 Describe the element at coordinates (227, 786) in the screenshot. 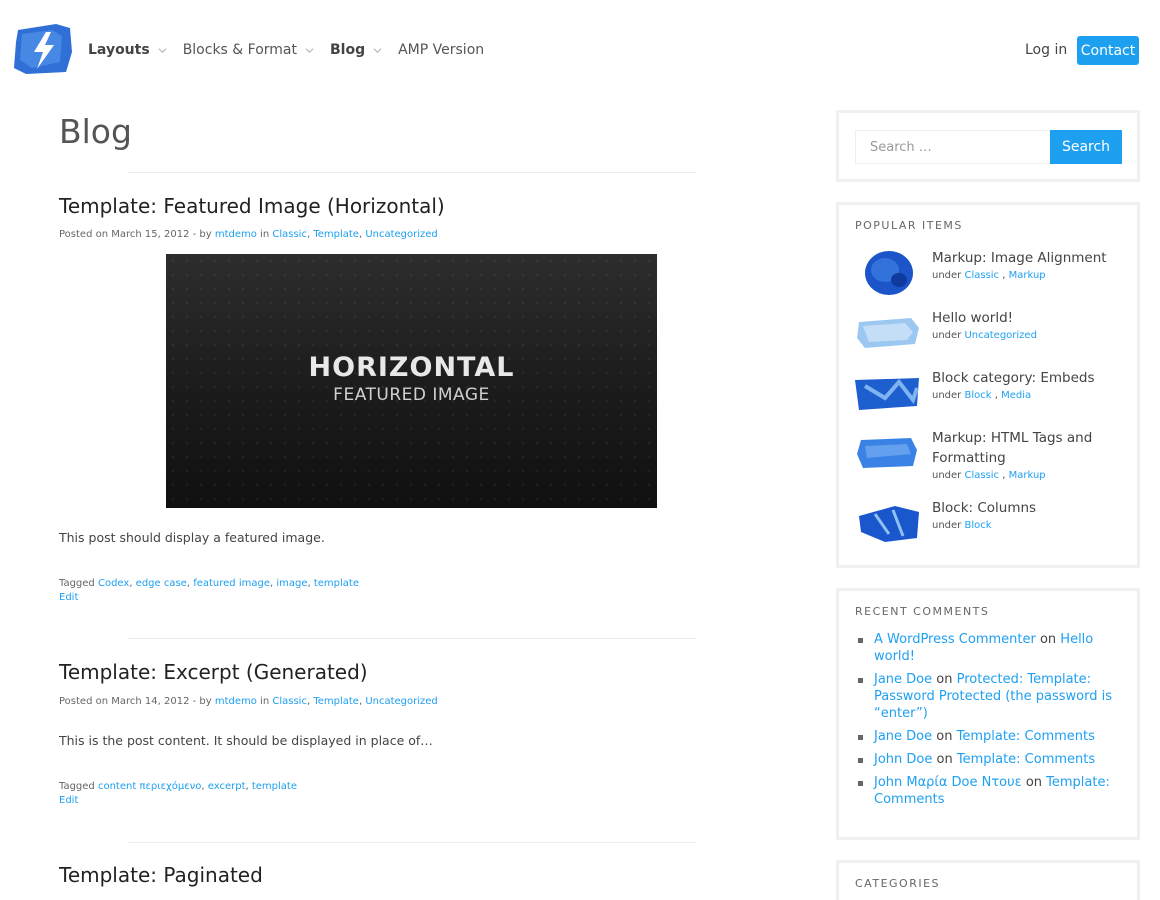

I see `tag-link: excerpt` at that location.